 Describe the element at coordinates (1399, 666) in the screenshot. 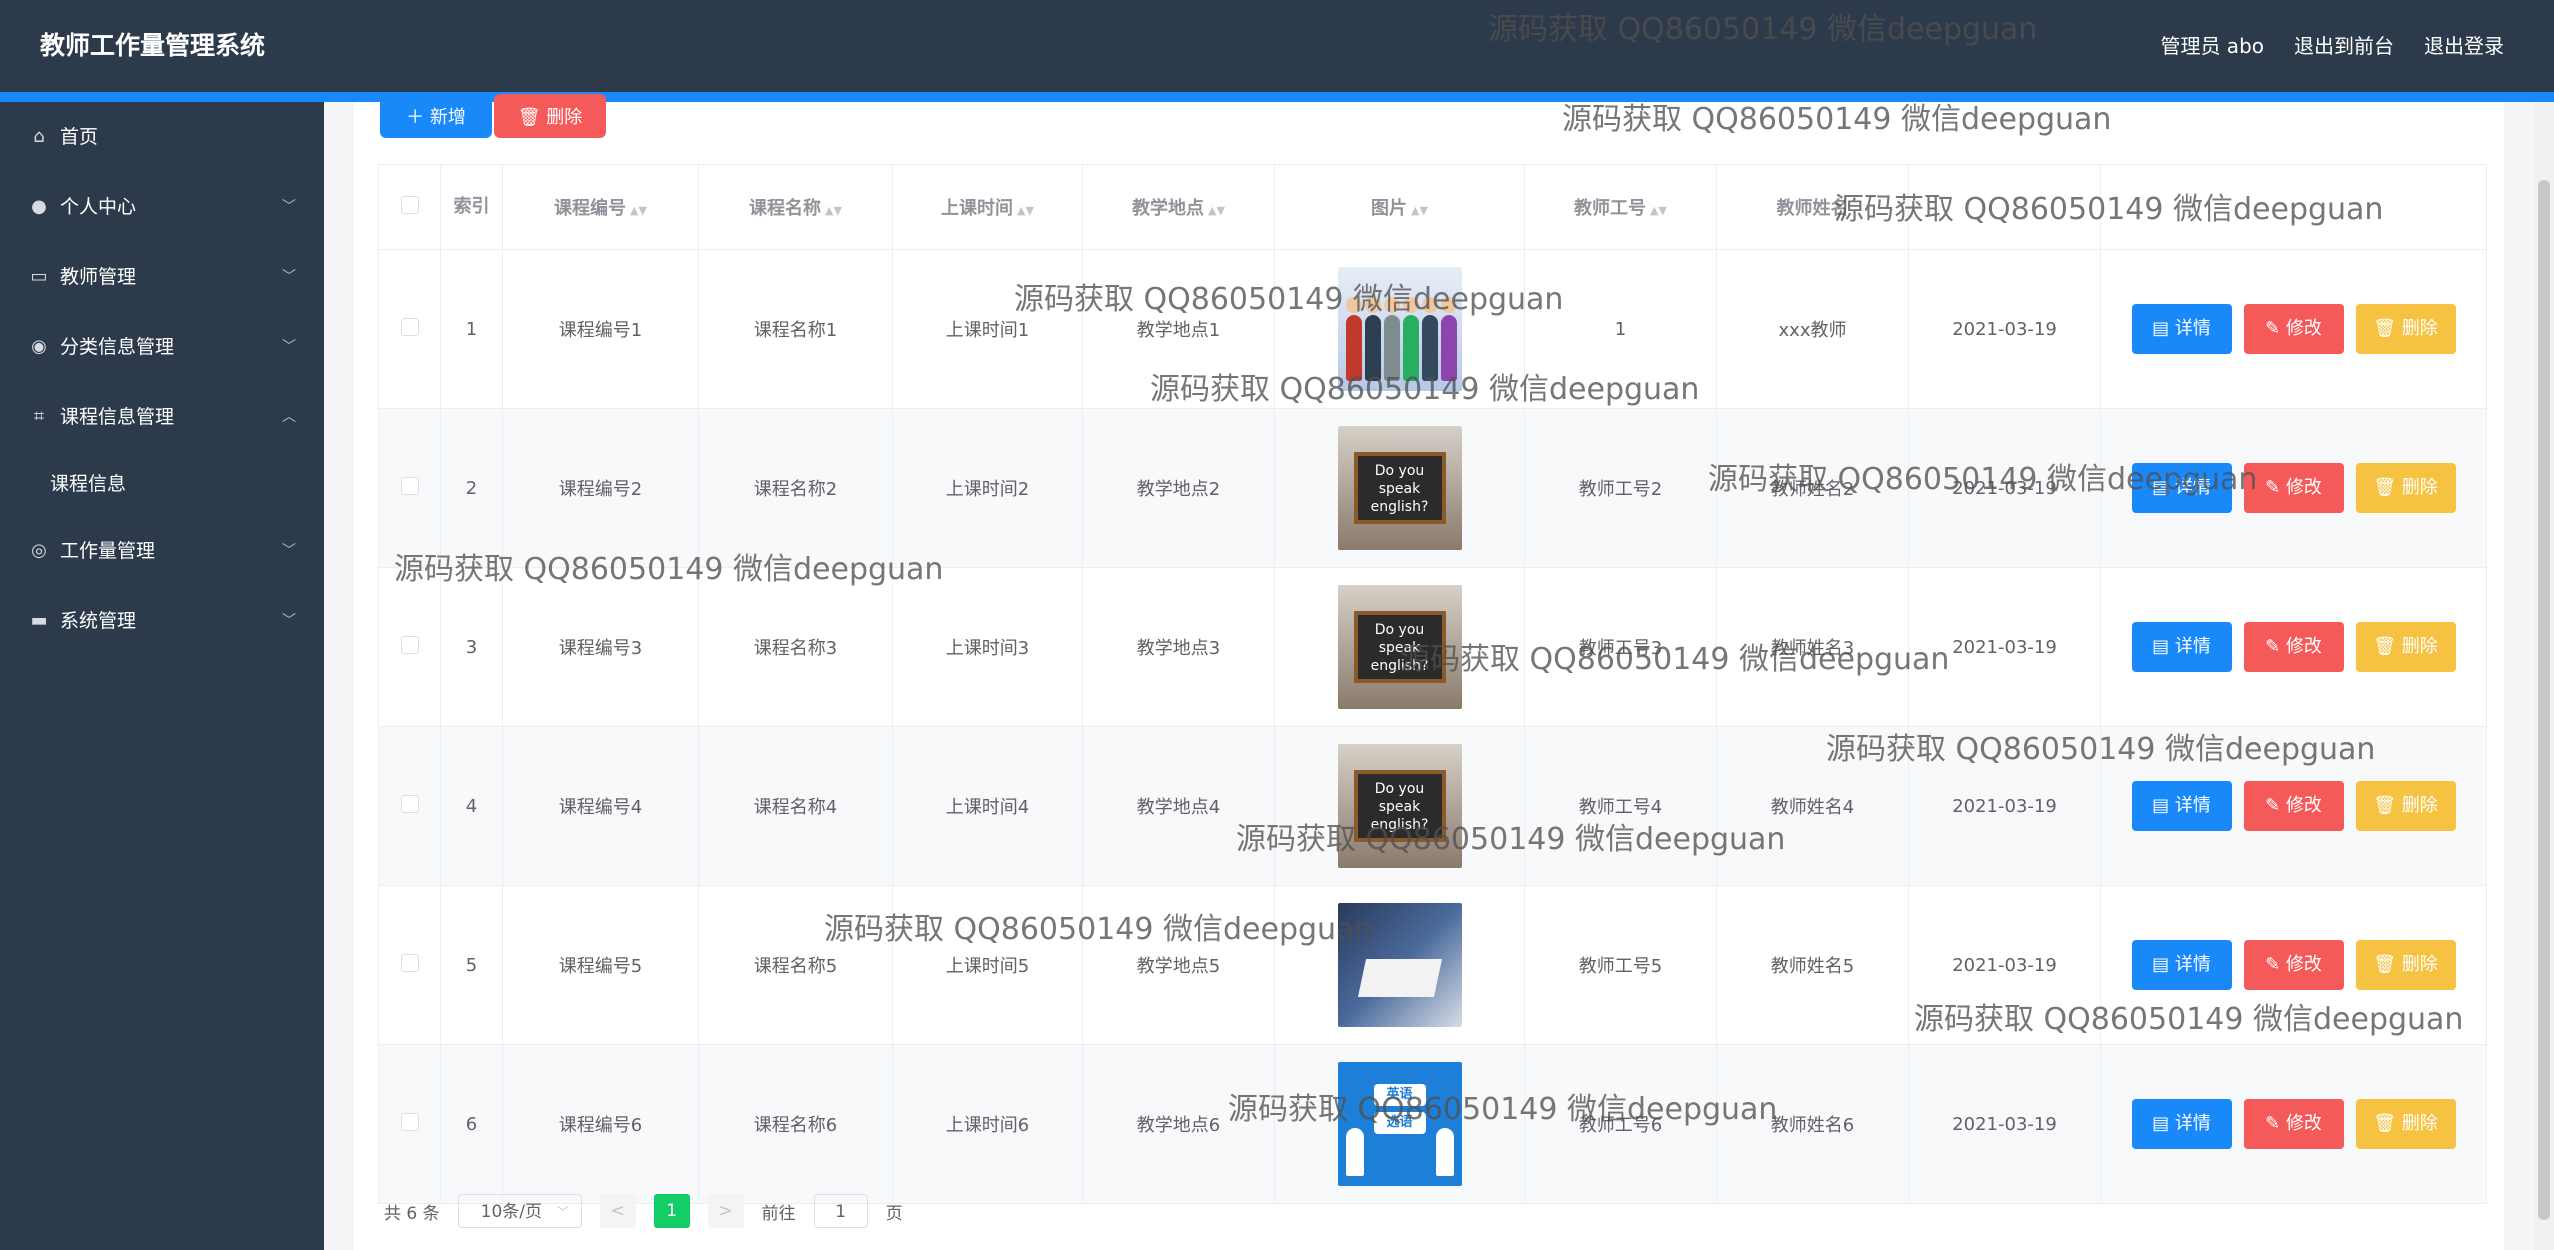

I see `board-line: english?` at that location.